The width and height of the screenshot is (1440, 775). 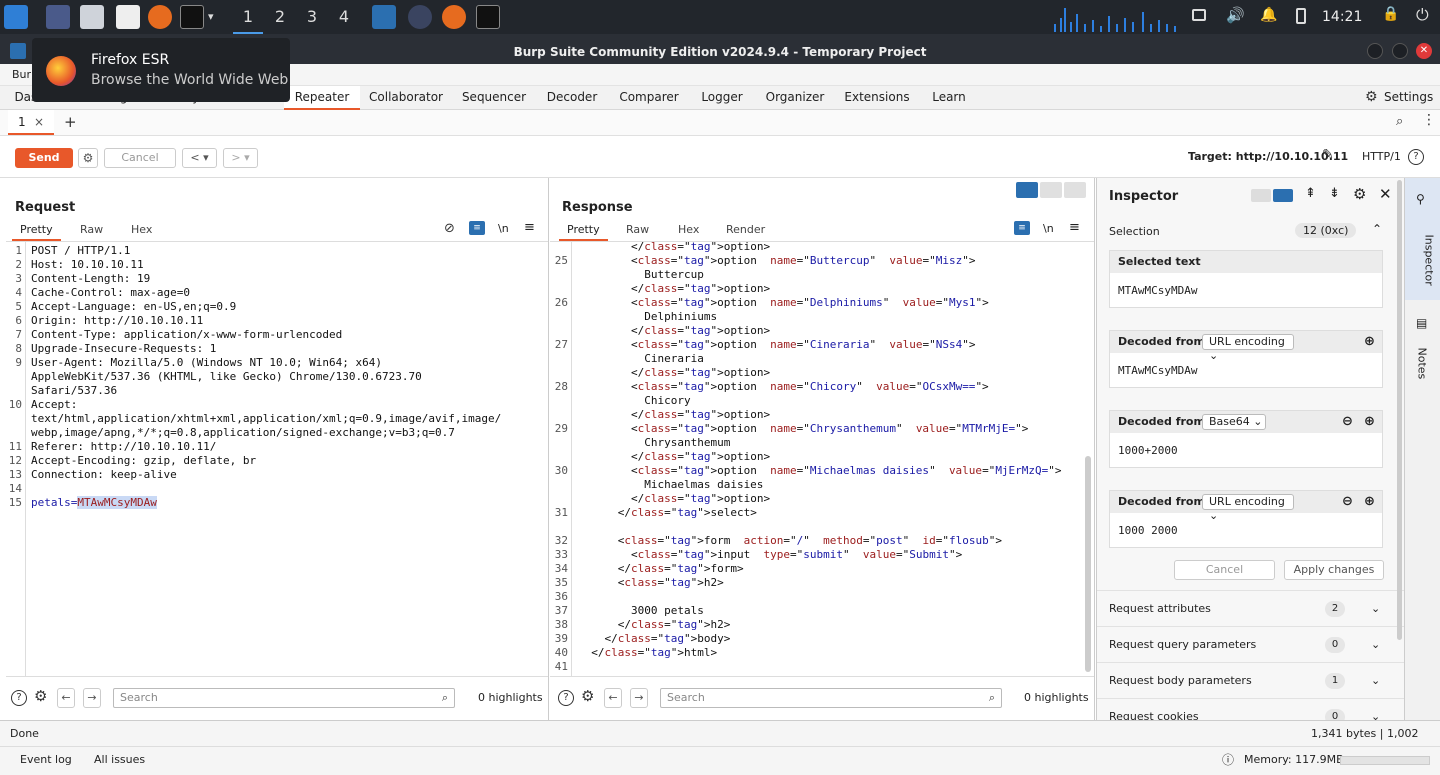 What do you see at coordinates (1400, 51) in the screenshot?
I see `maximize-button` at bounding box center [1400, 51].